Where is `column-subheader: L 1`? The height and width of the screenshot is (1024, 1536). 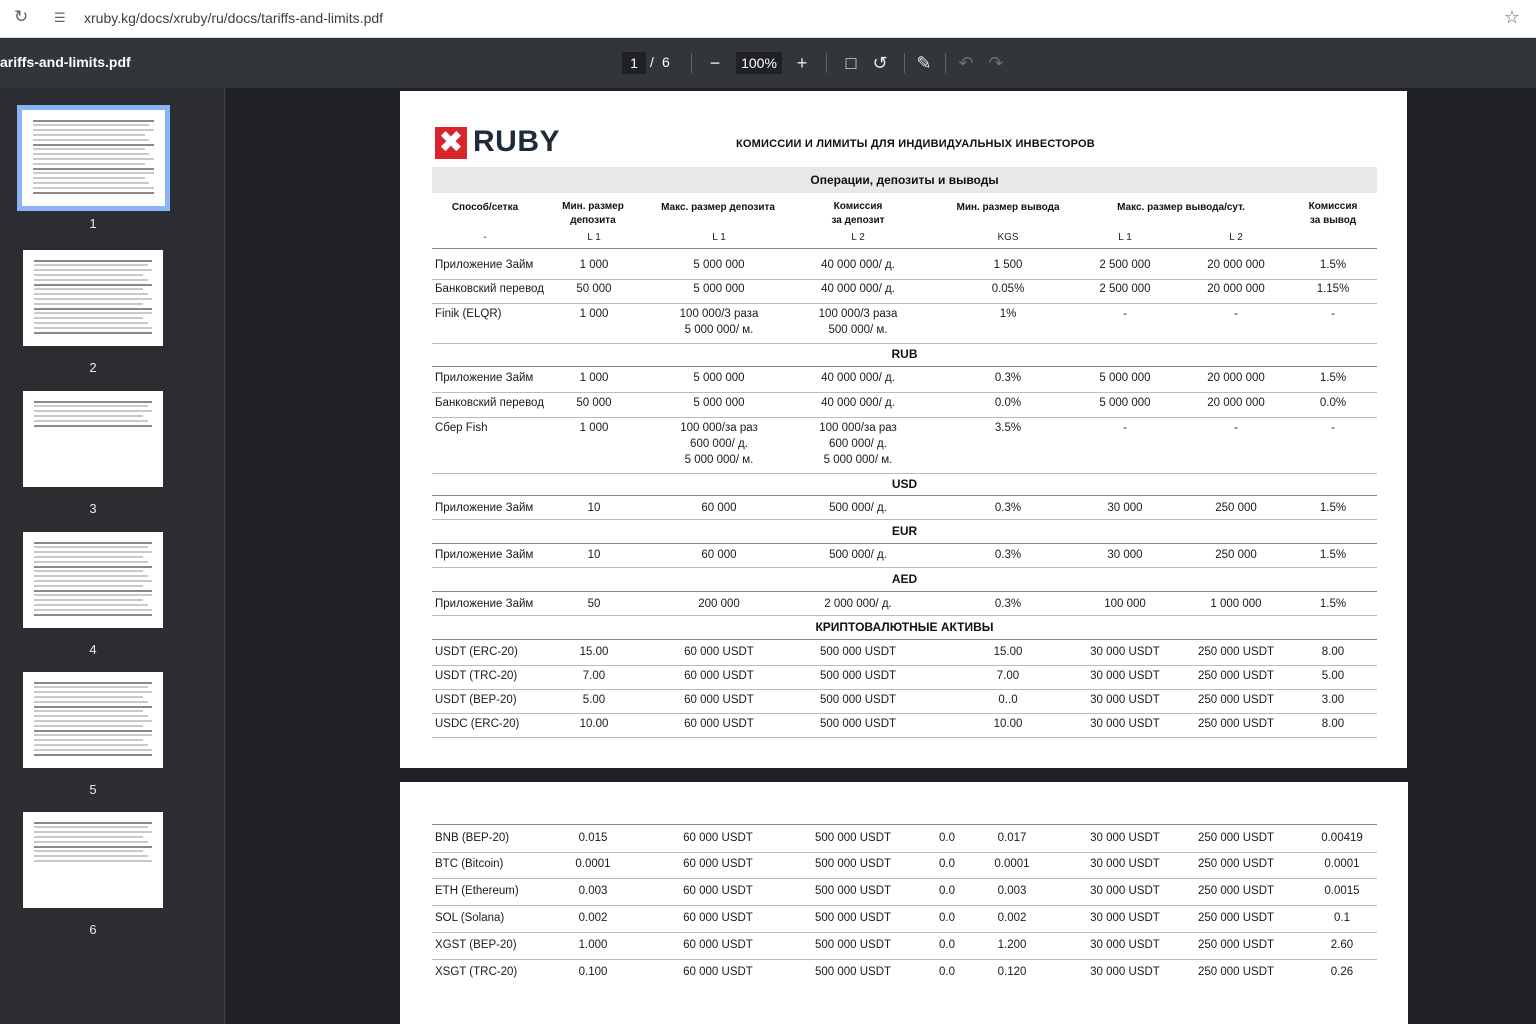 column-subheader: L 1 is located at coordinates (1125, 237).